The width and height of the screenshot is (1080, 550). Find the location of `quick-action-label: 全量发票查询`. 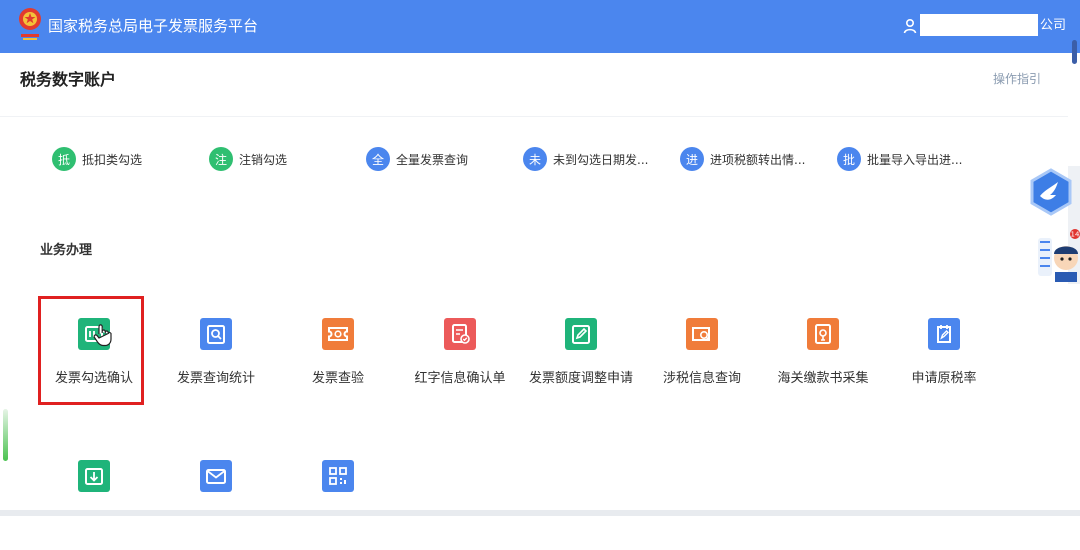

quick-action-label: 全量发票查询 is located at coordinates (432, 159).